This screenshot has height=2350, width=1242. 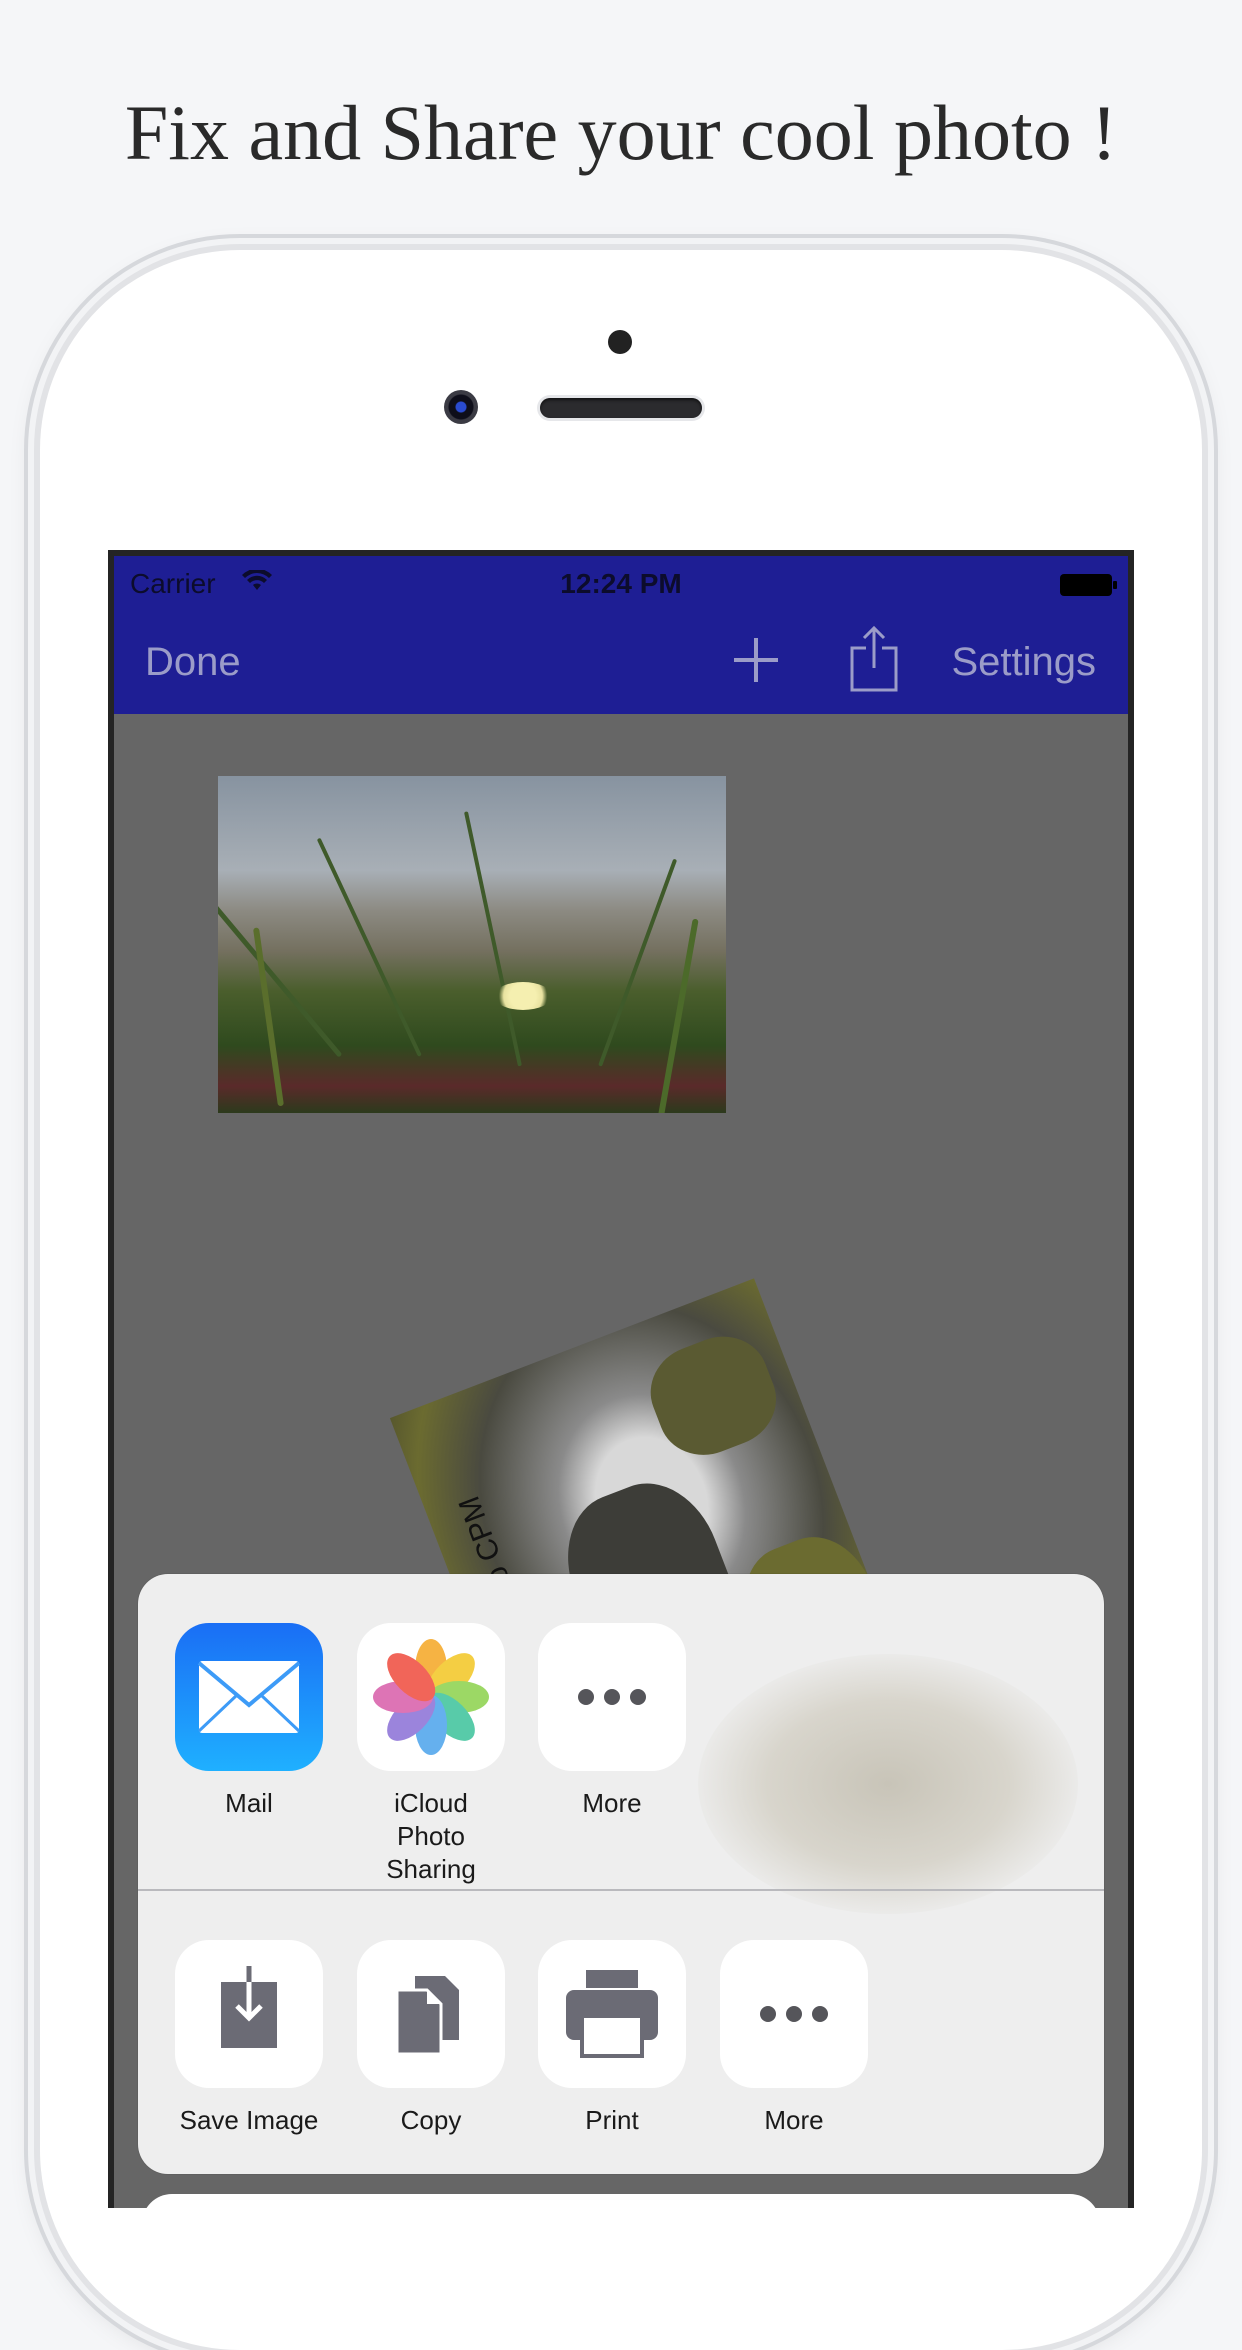 What do you see at coordinates (620, 342) in the screenshot?
I see `proximity-sensor` at bounding box center [620, 342].